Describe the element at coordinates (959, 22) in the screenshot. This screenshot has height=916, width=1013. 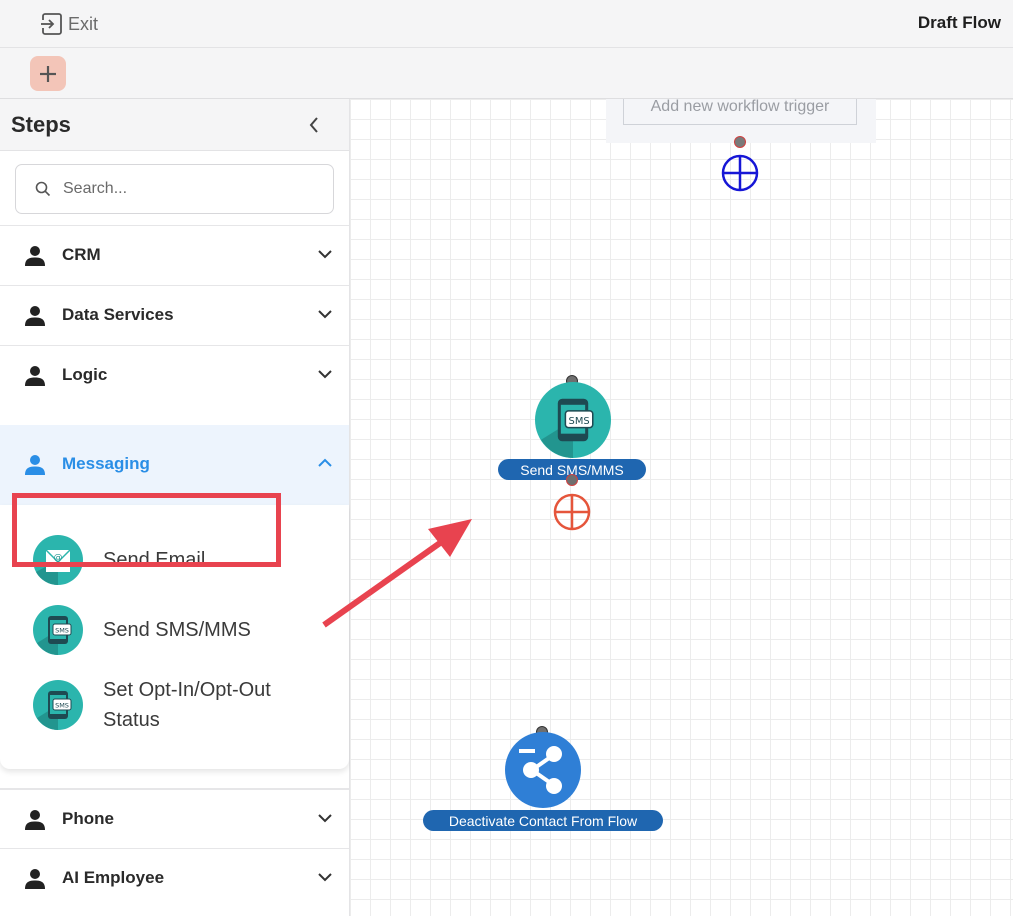
I see `flow-title: Draft Flow` at that location.